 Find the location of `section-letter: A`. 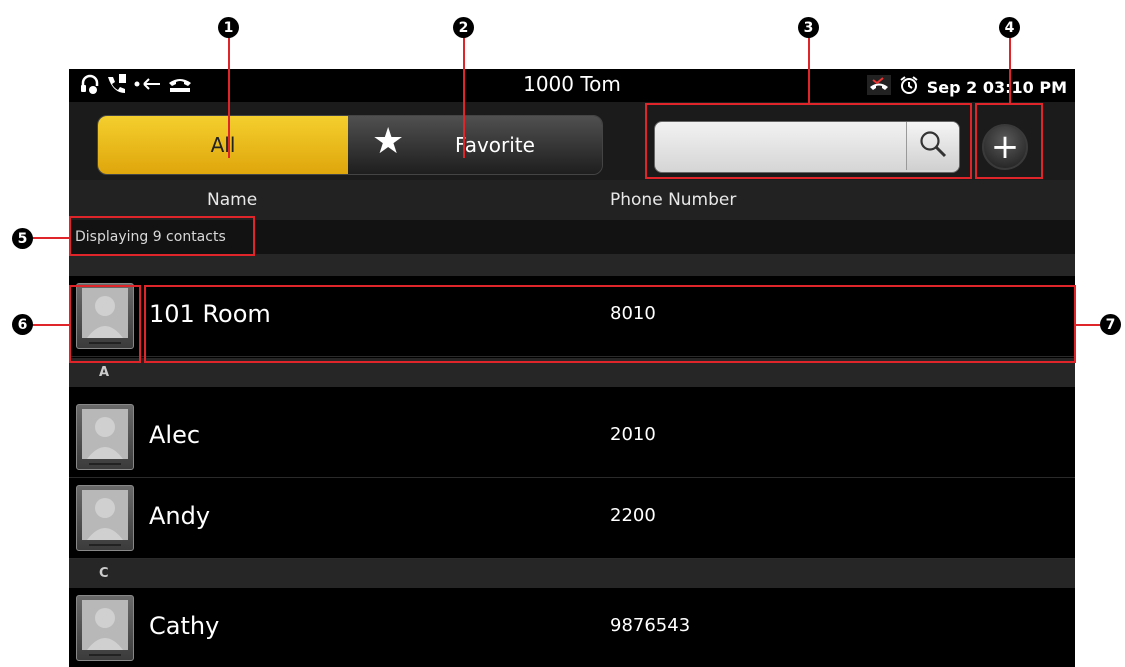

section-letter: A is located at coordinates (104, 372).